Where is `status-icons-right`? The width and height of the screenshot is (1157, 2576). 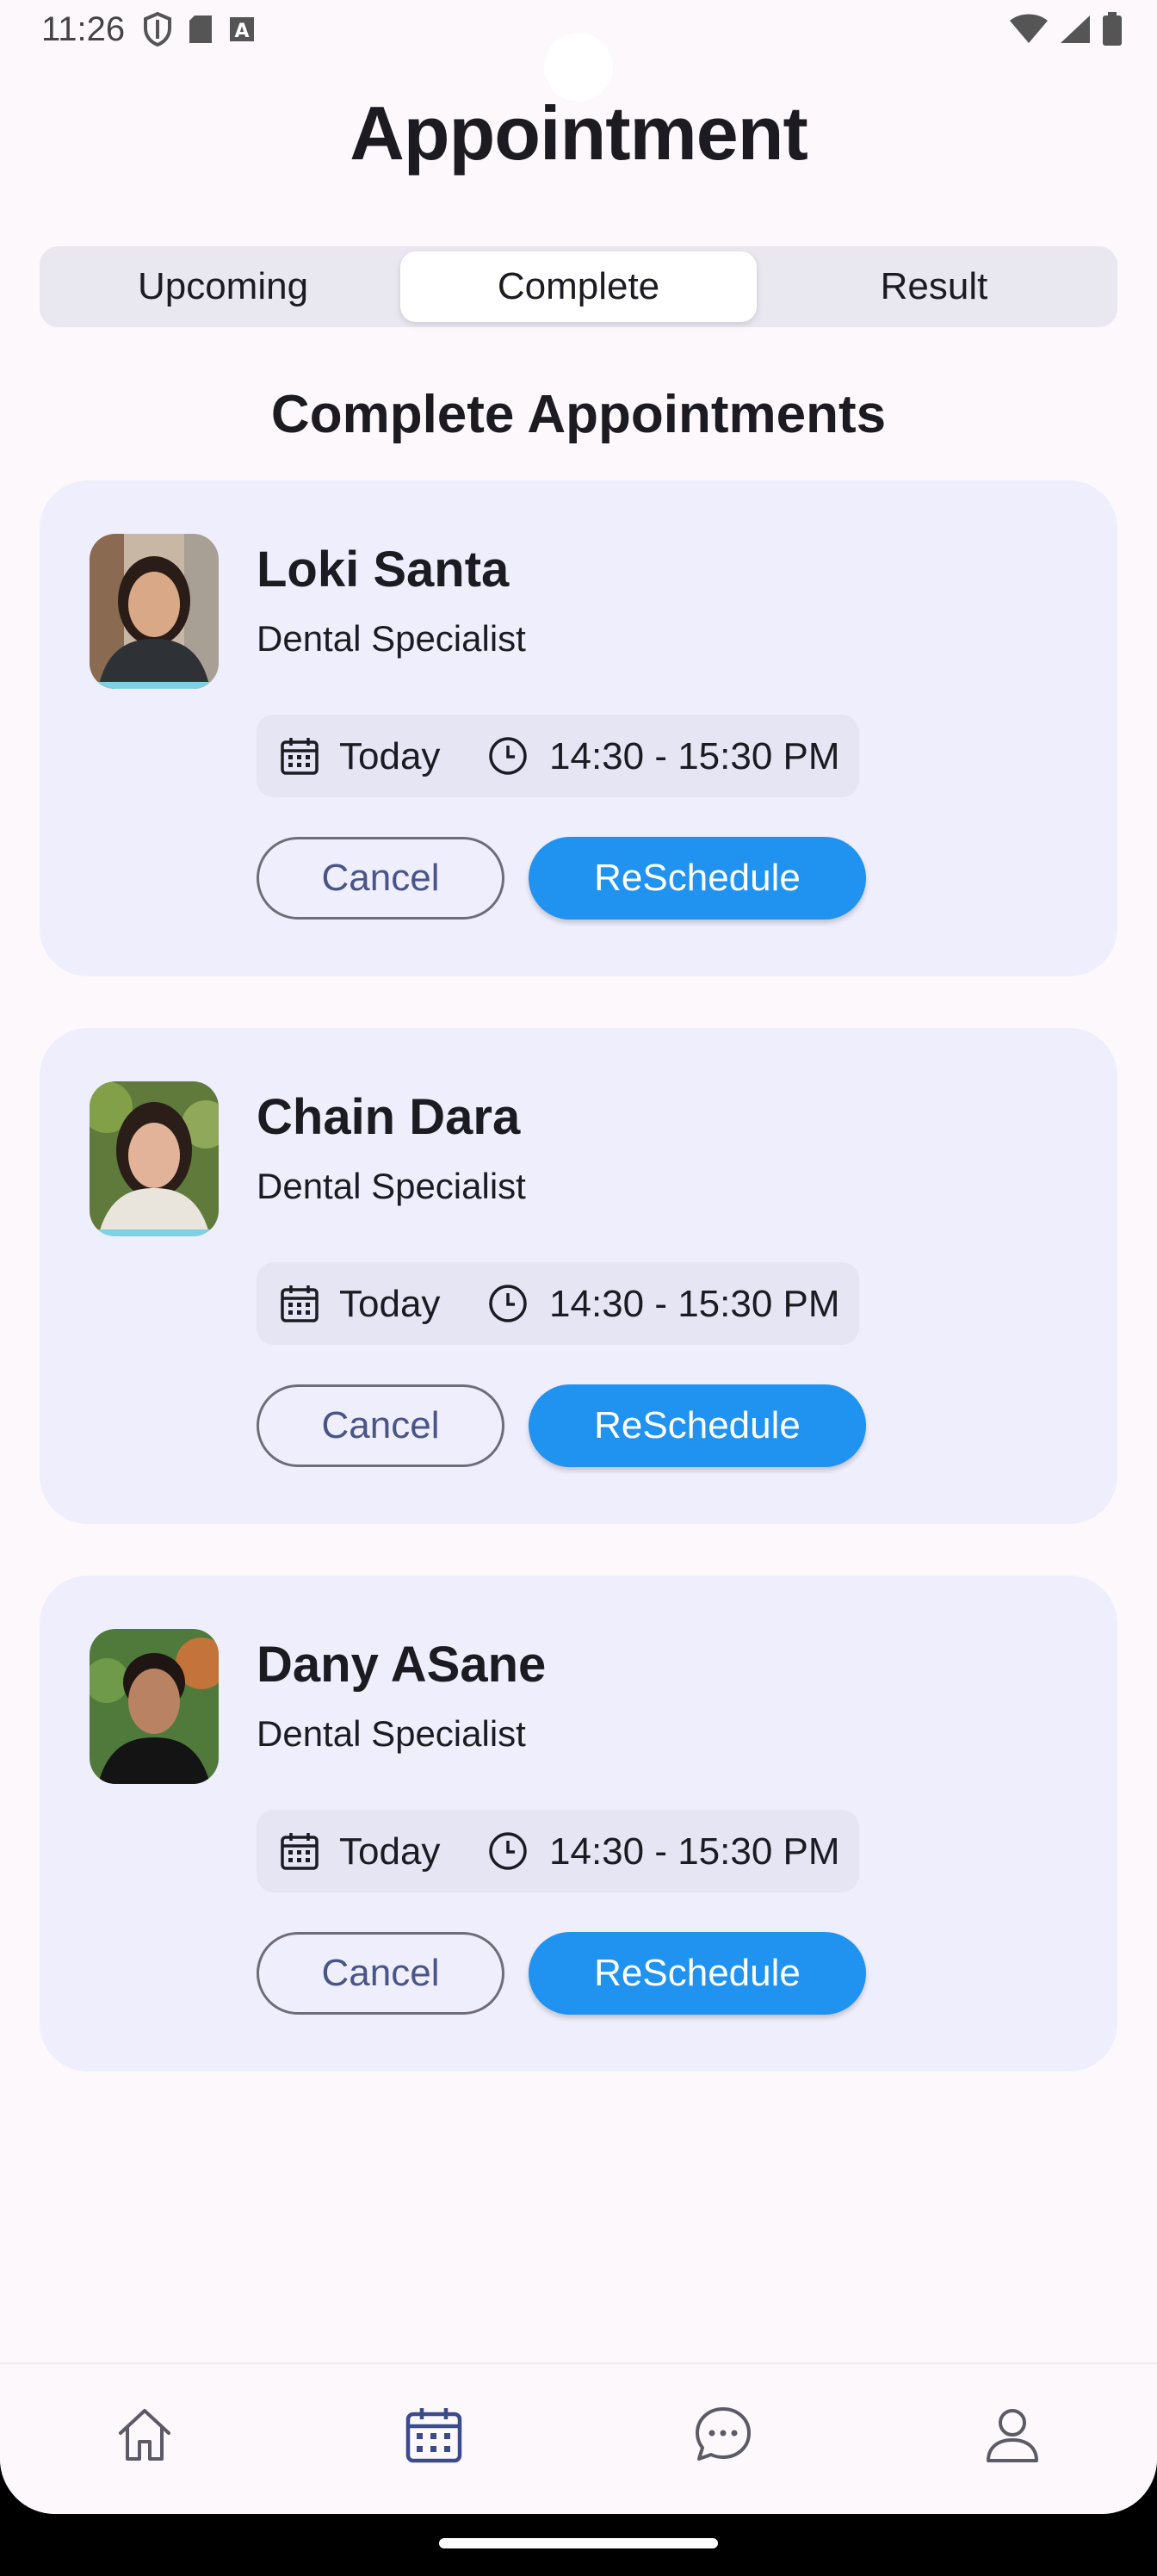
status-icons-right is located at coordinates (1066, 32).